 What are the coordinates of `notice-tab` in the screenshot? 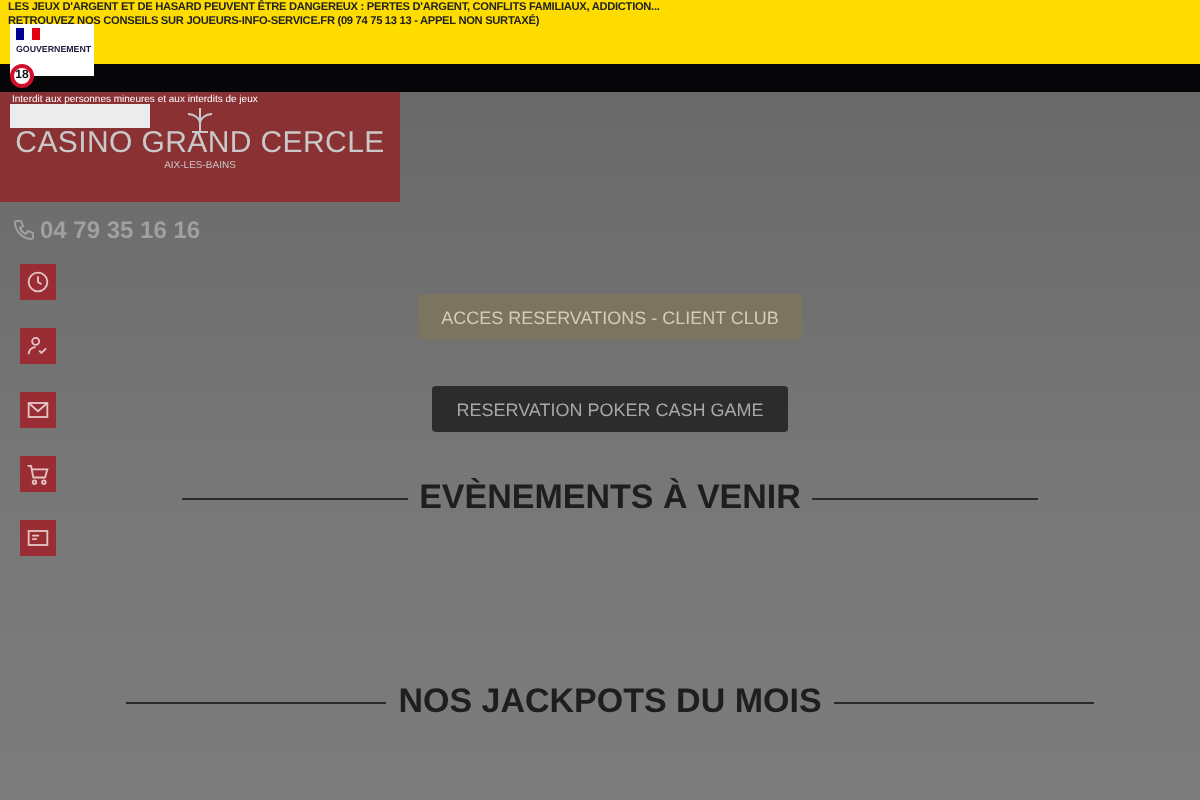 It's located at (80, 116).